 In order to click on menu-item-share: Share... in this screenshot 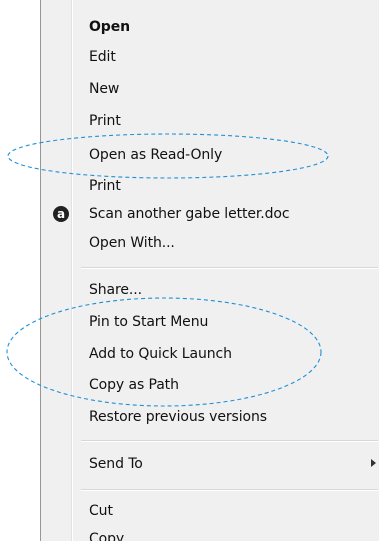, I will do `click(210, 290)`.